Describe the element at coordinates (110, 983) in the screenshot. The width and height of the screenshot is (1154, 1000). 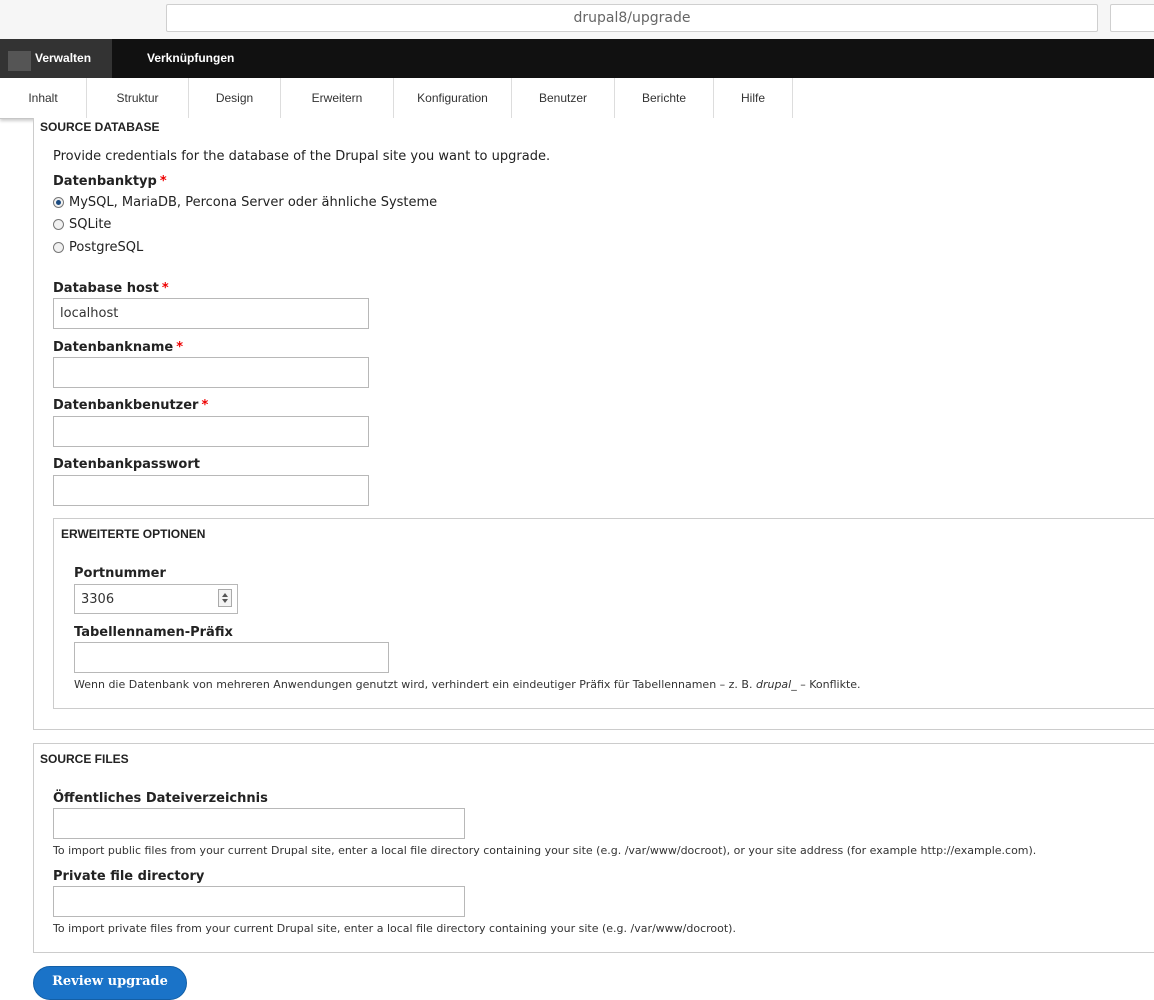
I see `review-upgrade-button: Review upgrade` at that location.